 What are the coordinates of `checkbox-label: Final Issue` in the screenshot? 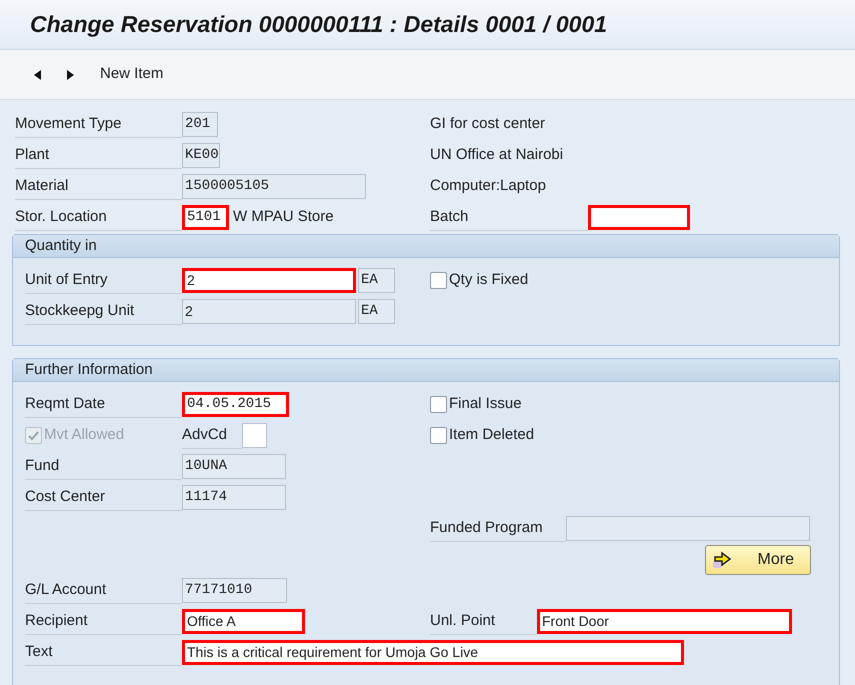 It's located at (485, 404).